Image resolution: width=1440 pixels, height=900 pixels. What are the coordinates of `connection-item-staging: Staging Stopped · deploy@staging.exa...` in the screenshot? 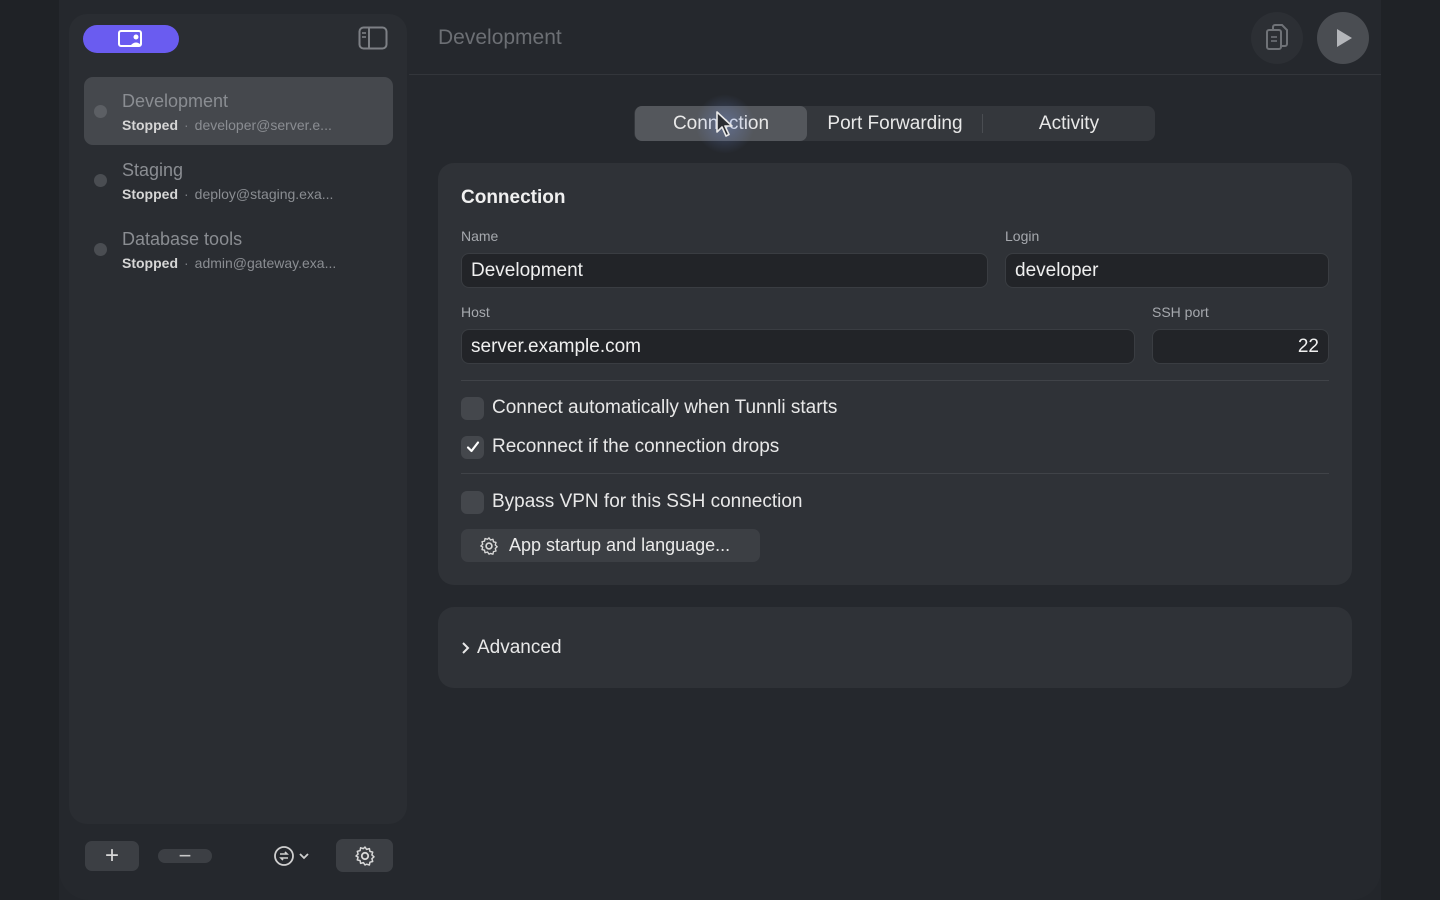 It's located at (238, 180).